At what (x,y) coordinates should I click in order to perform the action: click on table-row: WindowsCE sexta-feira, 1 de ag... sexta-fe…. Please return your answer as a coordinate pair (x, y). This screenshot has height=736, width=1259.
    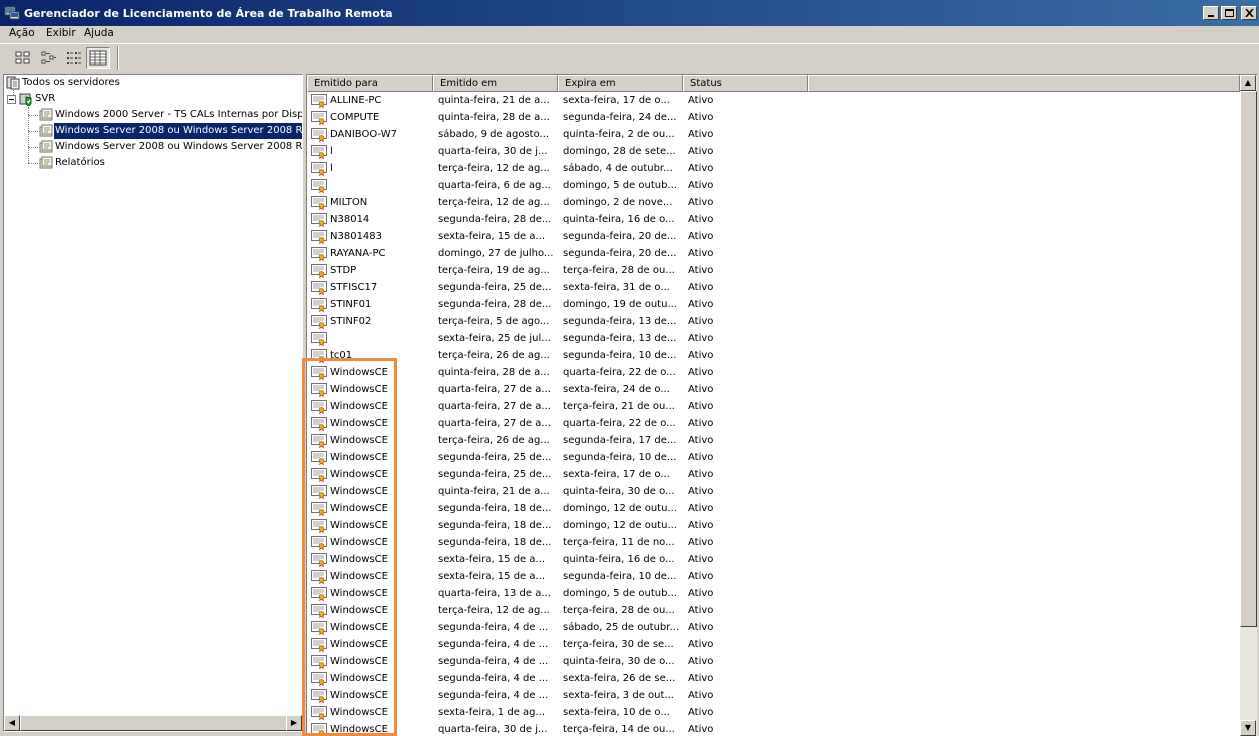
    Looking at the image, I should click on (773, 712).